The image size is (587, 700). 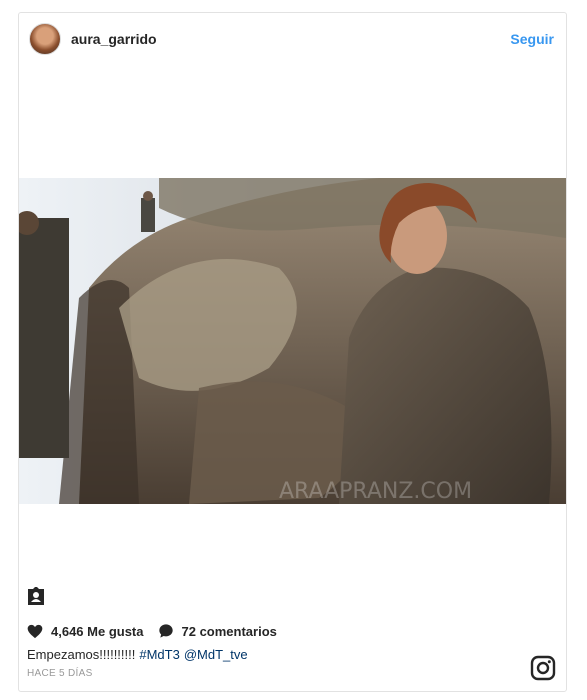 What do you see at coordinates (216, 654) in the screenshot?
I see `mention-link: @MdT_tve` at bounding box center [216, 654].